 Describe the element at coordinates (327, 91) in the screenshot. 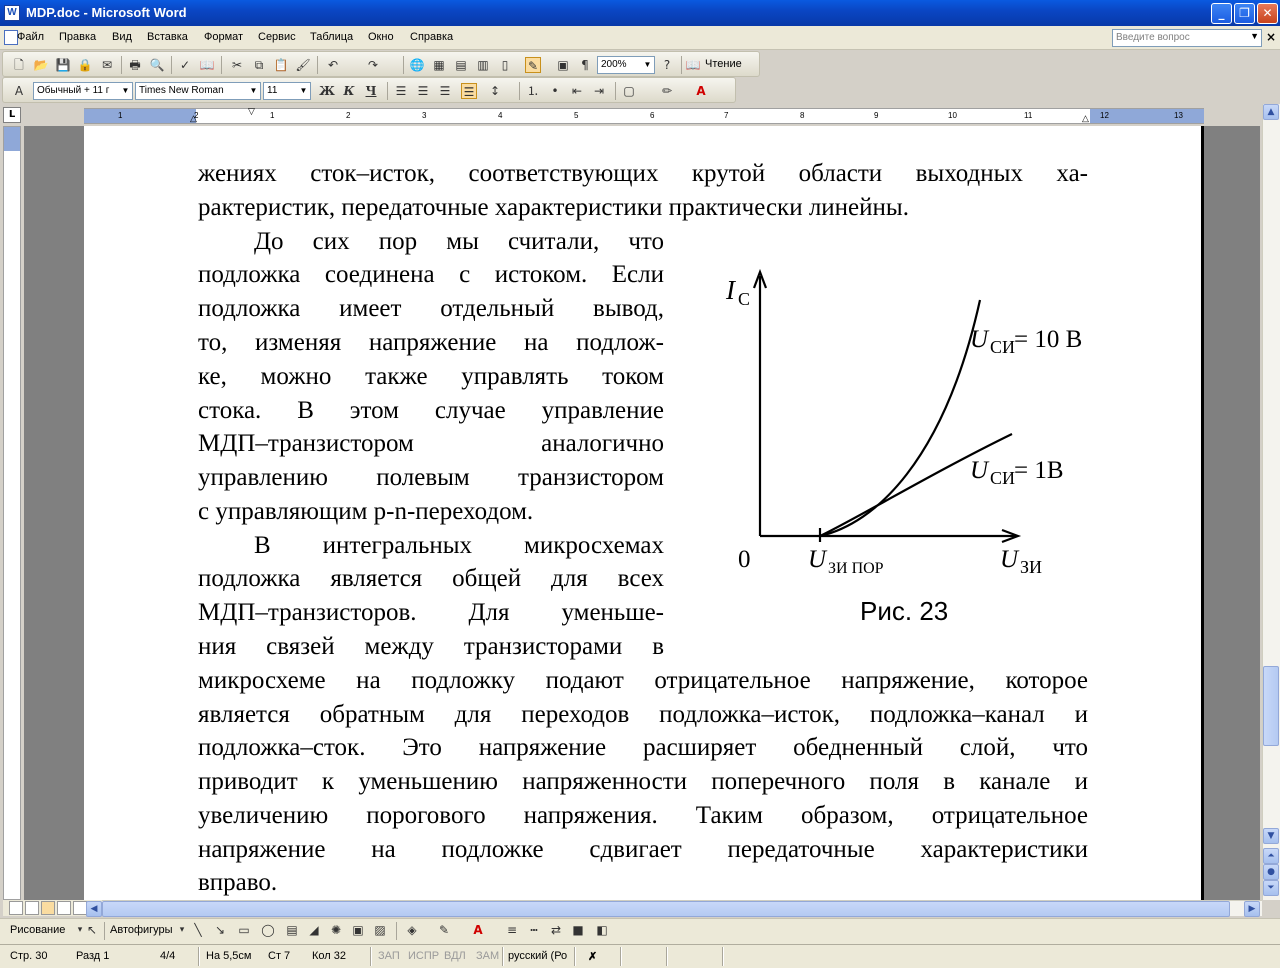

I see `bold-button: Ж` at that location.